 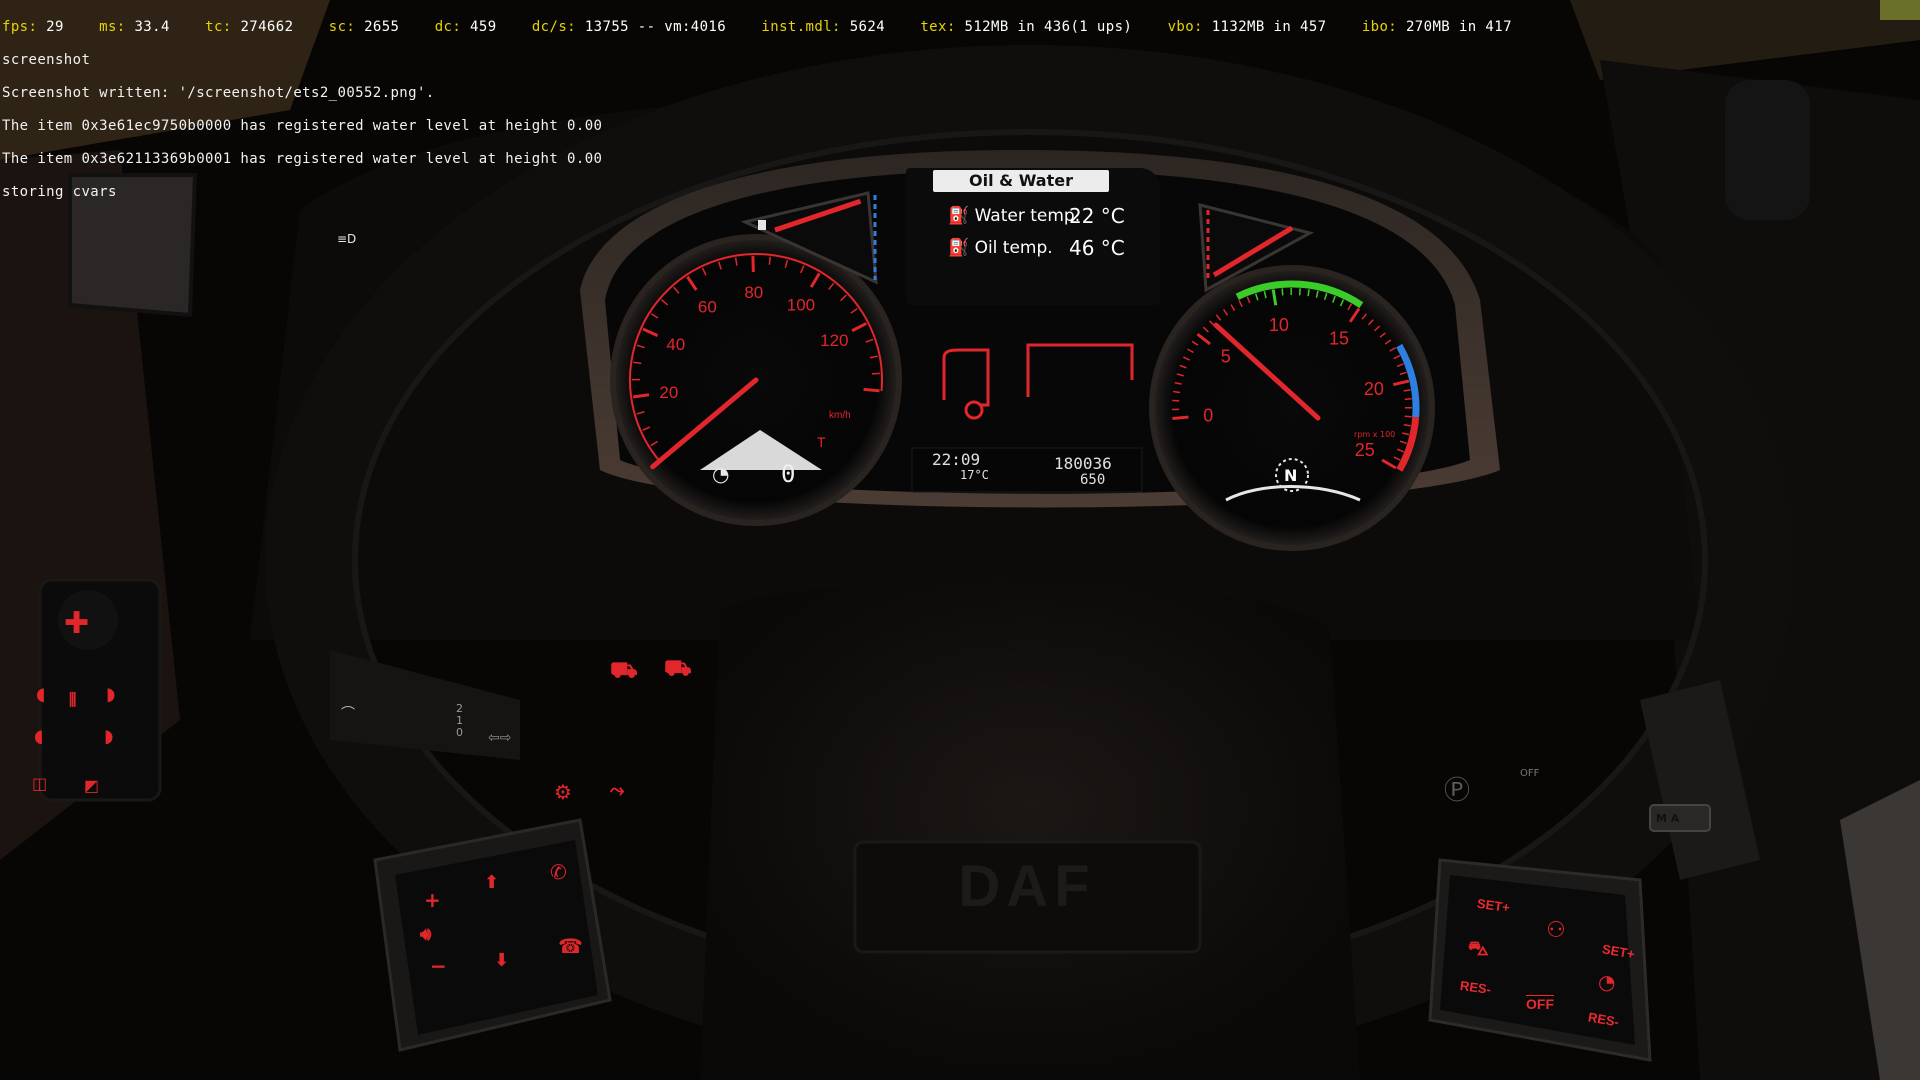 What do you see at coordinates (1458, 27) in the screenshot?
I see `stat-value: 270MB in 417` at bounding box center [1458, 27].